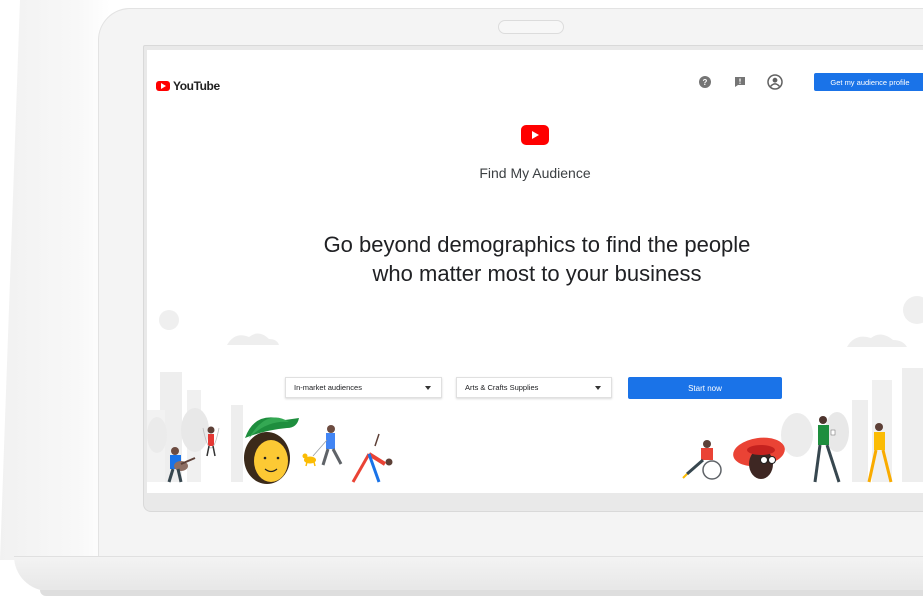  Describe the element at coordinates (535, 173) in the screenshot. I see `product-title: Find My Audience` at that location.